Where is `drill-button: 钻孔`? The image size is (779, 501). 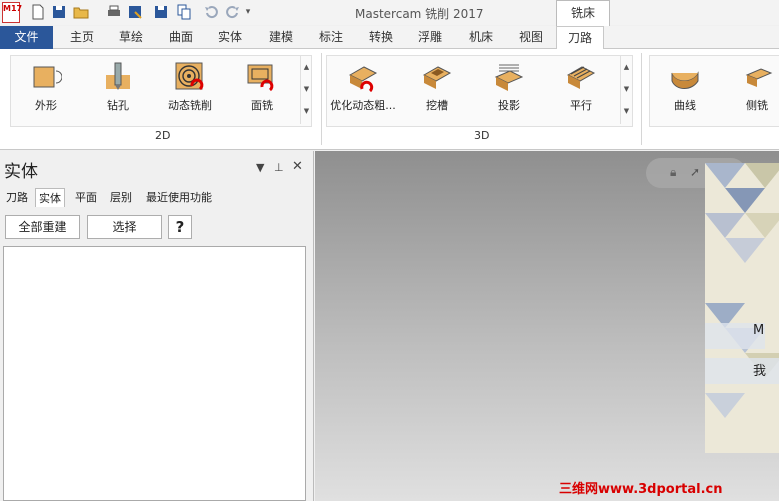 drill-button: 钻孔 is located at coordinates (118, 88).